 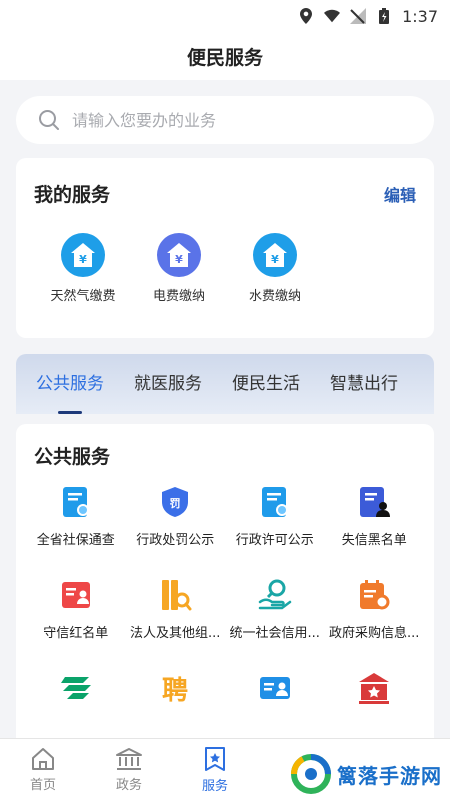 What do you see at coordinates (83, 296) in the screenshot?
I see `my-service-label: 天然气缴费` at bounding box center [83, 296].